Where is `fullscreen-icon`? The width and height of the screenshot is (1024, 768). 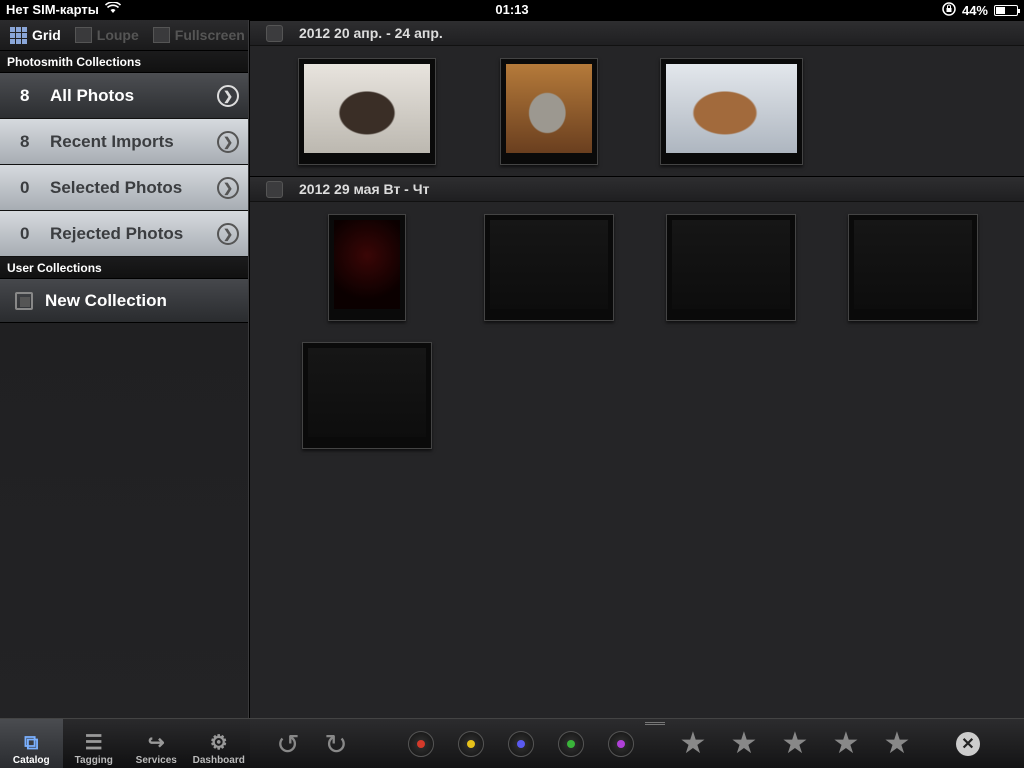
fullscreen-icon is located at coordinates (161, 35).